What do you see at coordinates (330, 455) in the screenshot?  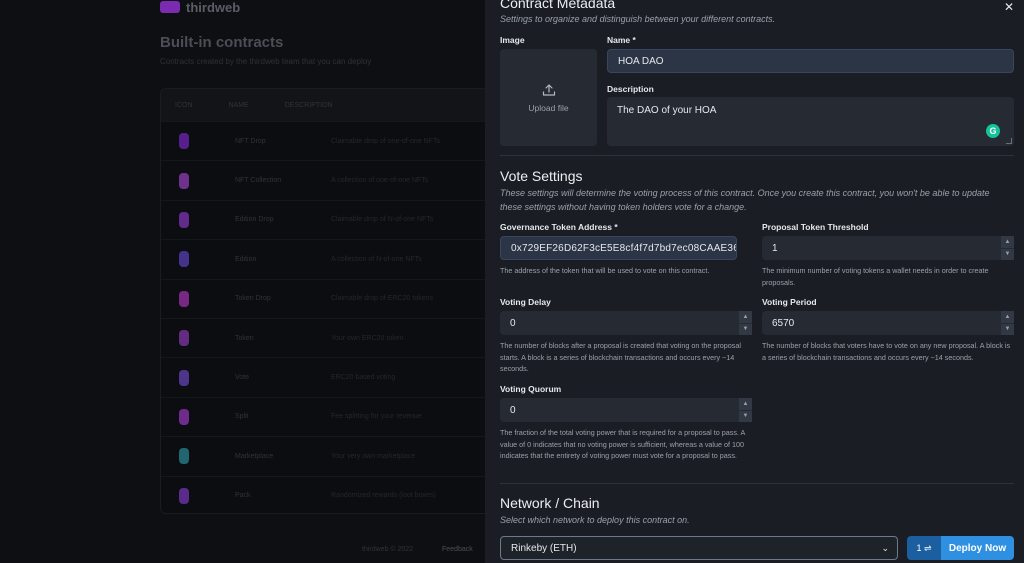 I see `table-row: Marketplace Your very own marketplace` at bounding box center [330, 455].